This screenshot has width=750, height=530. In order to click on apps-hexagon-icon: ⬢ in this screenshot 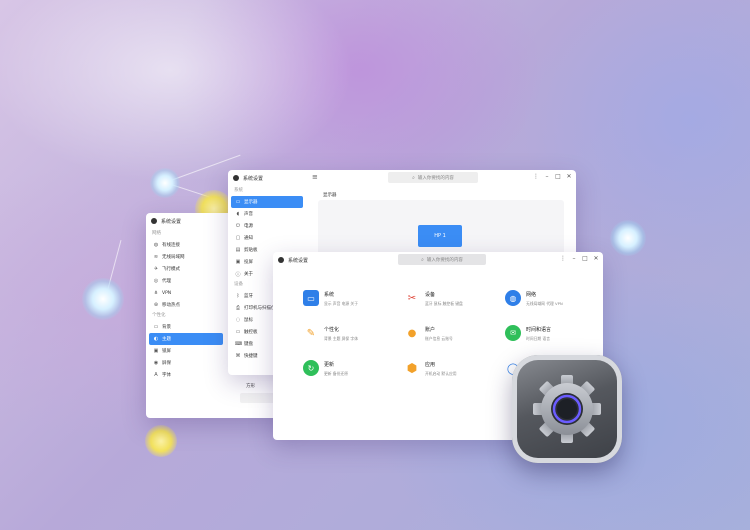, I will do `click(412, 368)`.